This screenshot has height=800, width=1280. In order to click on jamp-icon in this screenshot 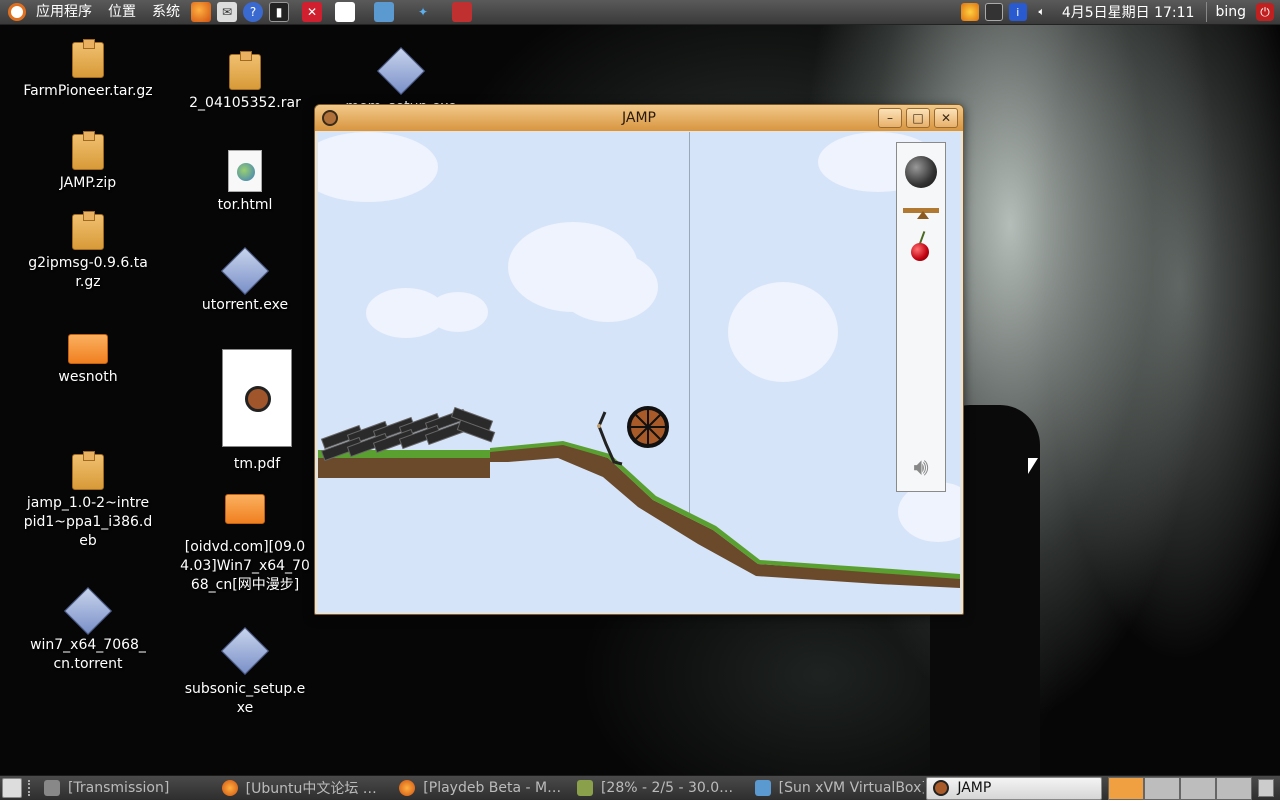, I will do `click(941, 788)`.